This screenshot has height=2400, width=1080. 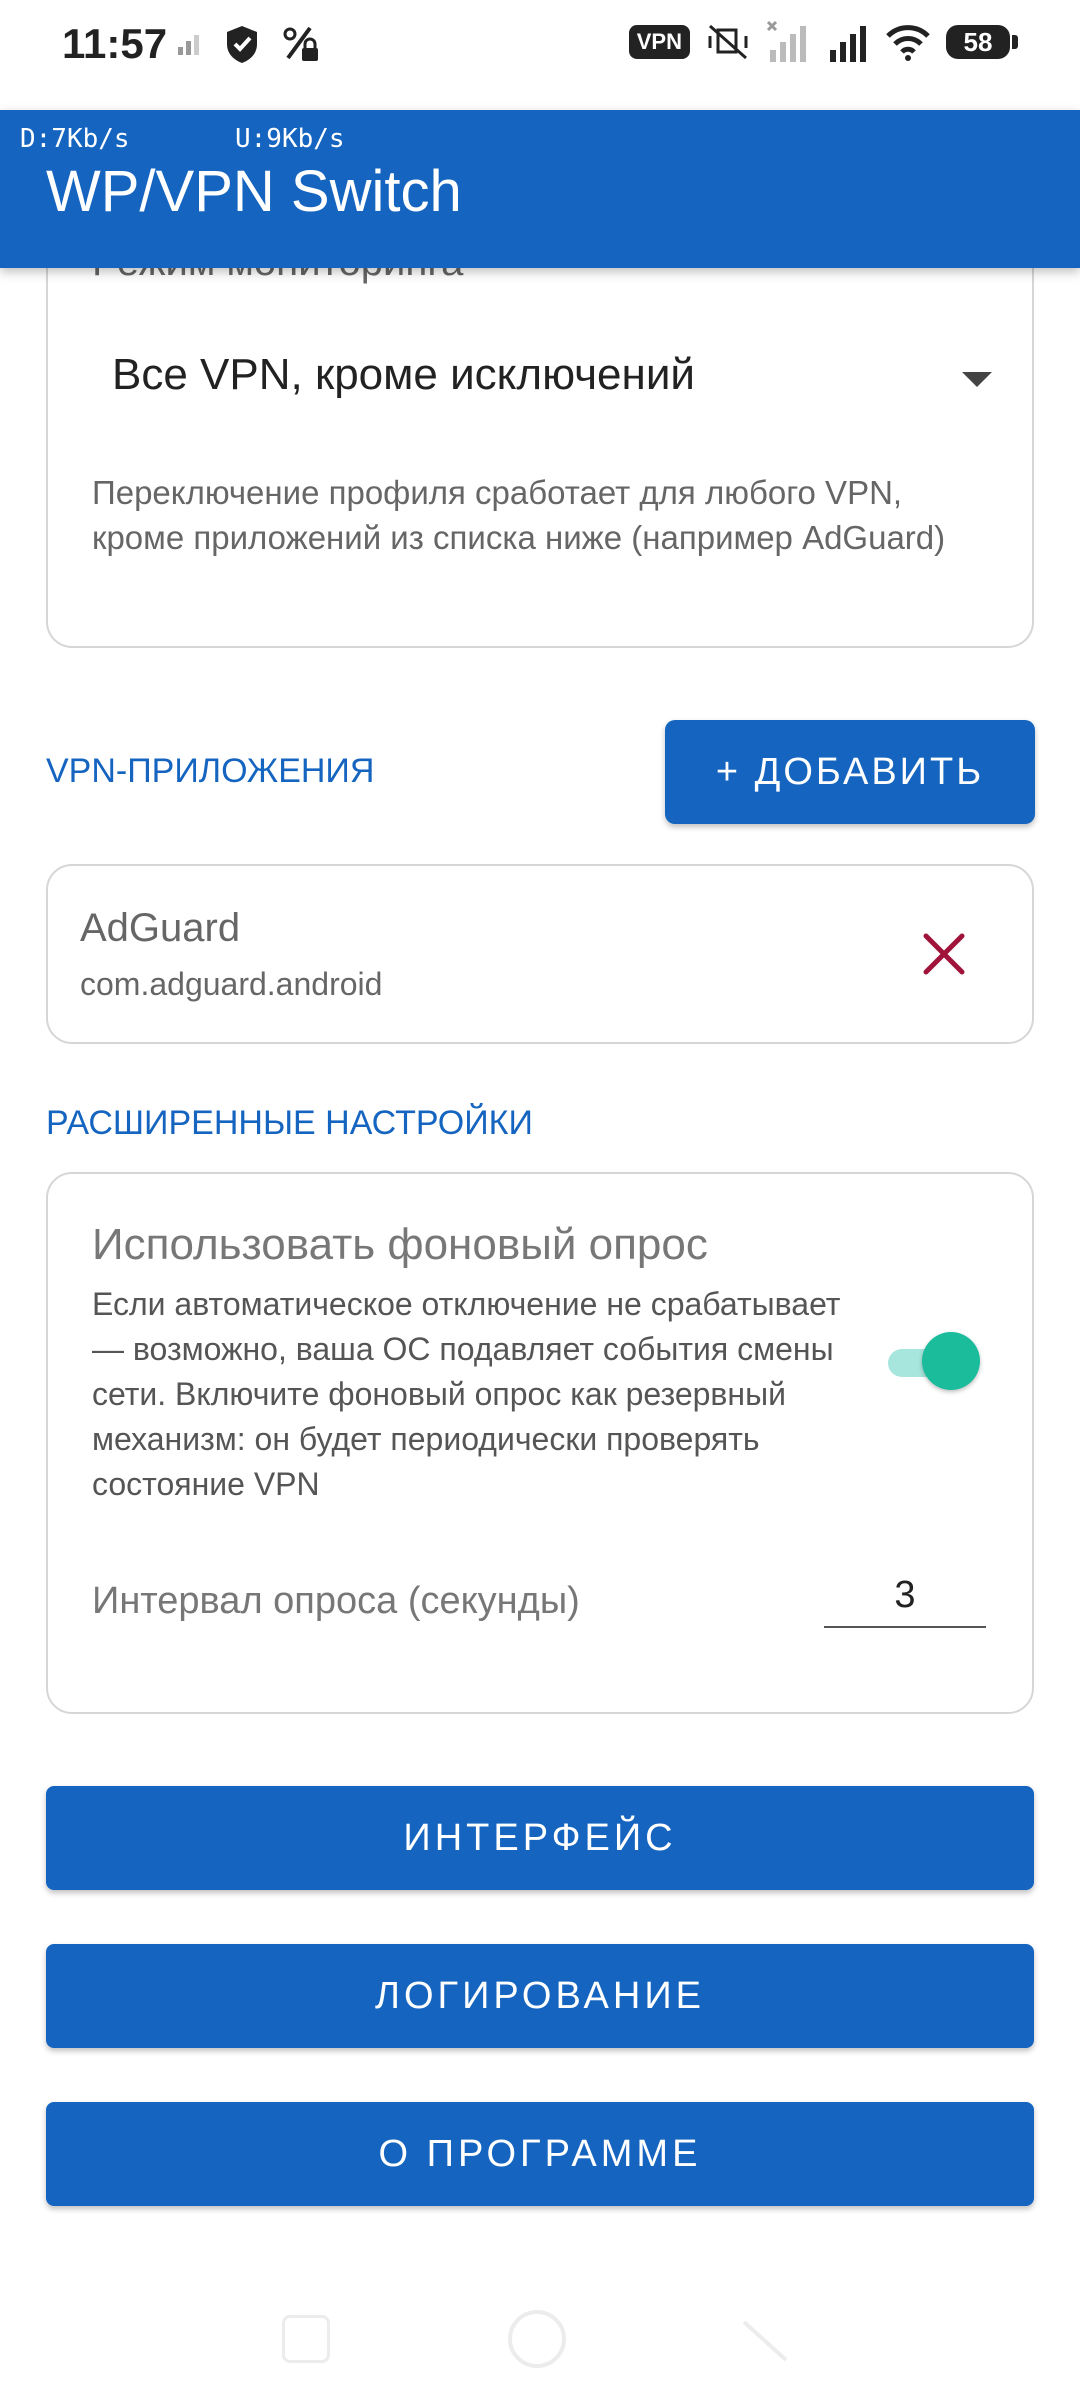 I want to click on add-vpn-app-button: + ДОБАВИТЬ, so click(x=850, y=772).